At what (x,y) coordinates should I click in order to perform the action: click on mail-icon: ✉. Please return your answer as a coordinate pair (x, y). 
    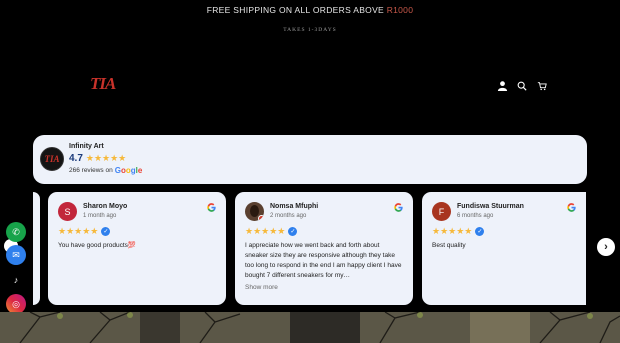
    Looking at the image, I should click on (16, 255).